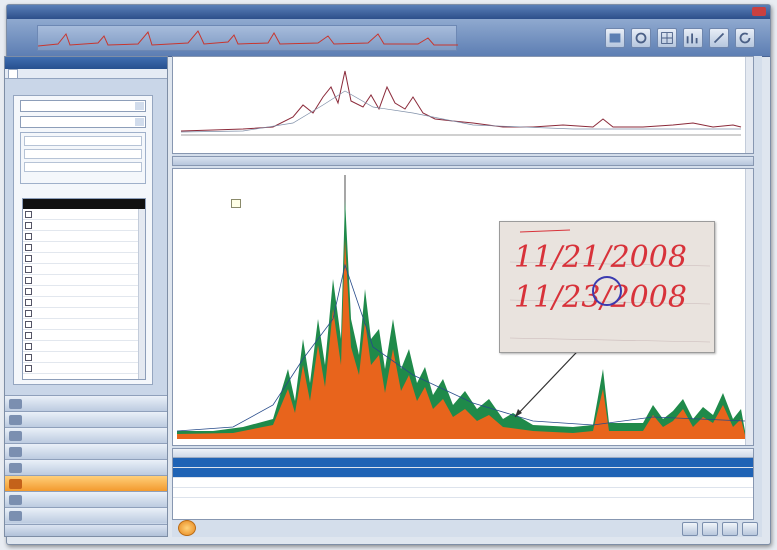  What do you see at coordinates (690, 529) in the screenshot?
I see `view-toggle-button` at bounding box center [690, 529].